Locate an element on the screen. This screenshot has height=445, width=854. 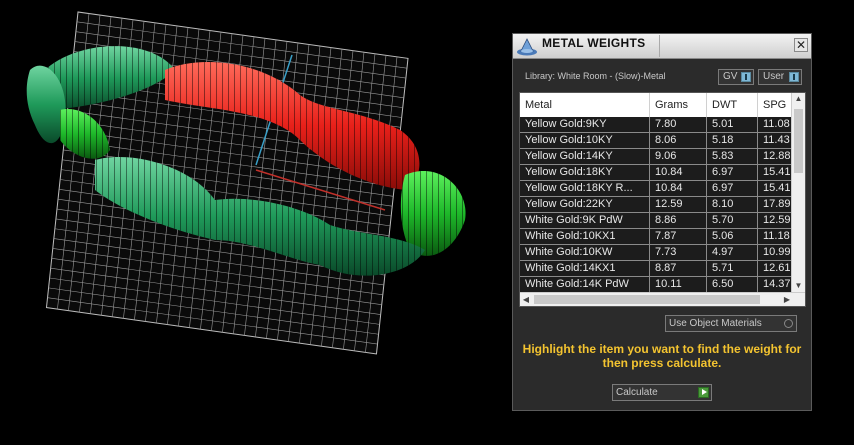
column-header-grams: Grams is located at coordinates (678, 105).